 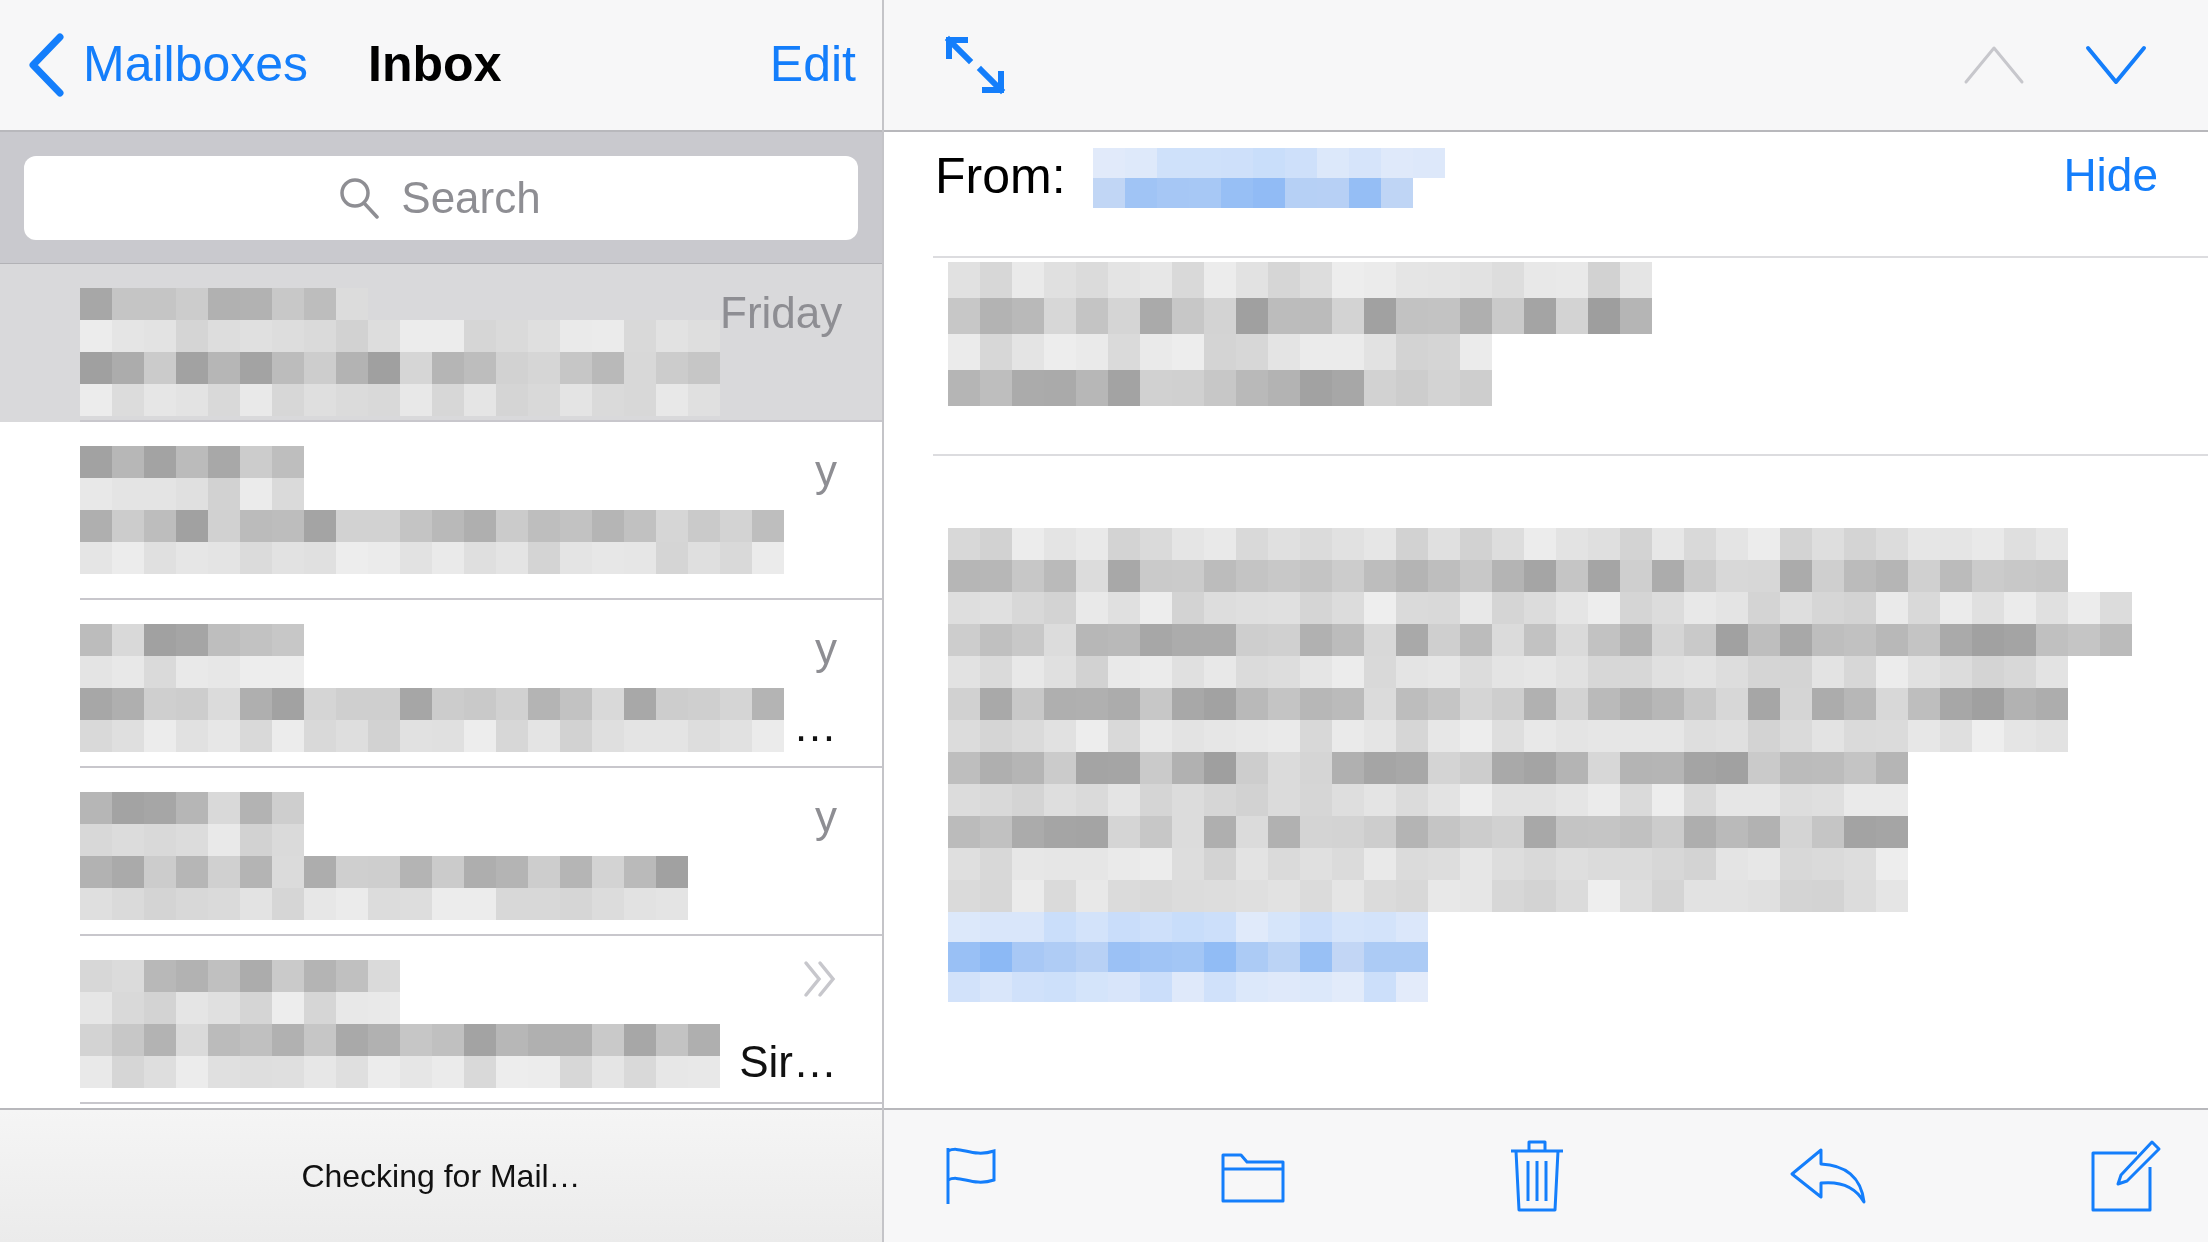 I want to click on trash-can-icon, so click(x=1537, y=1176).